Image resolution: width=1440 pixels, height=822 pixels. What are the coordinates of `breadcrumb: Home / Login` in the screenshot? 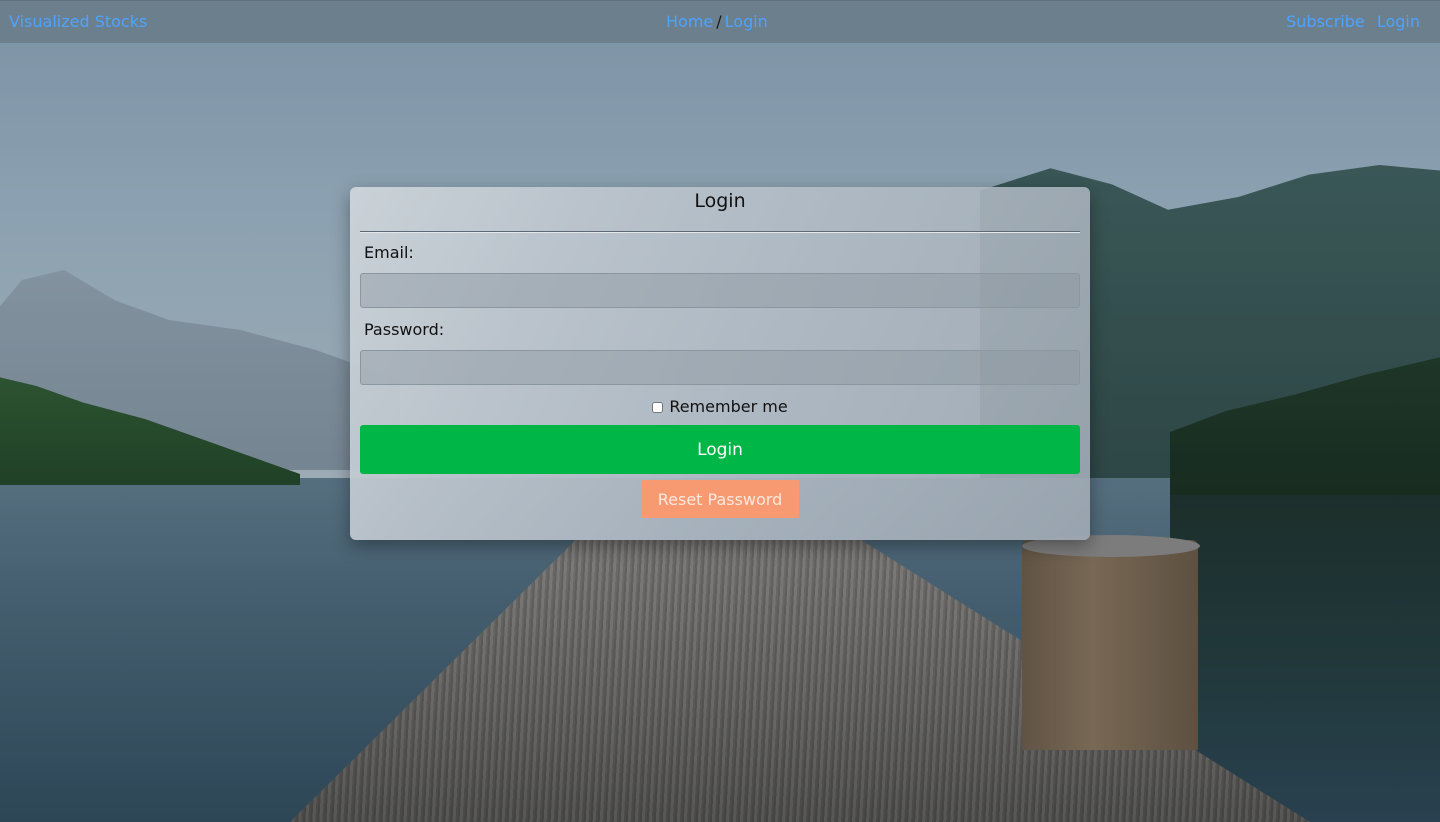 It's located at (717, 21).